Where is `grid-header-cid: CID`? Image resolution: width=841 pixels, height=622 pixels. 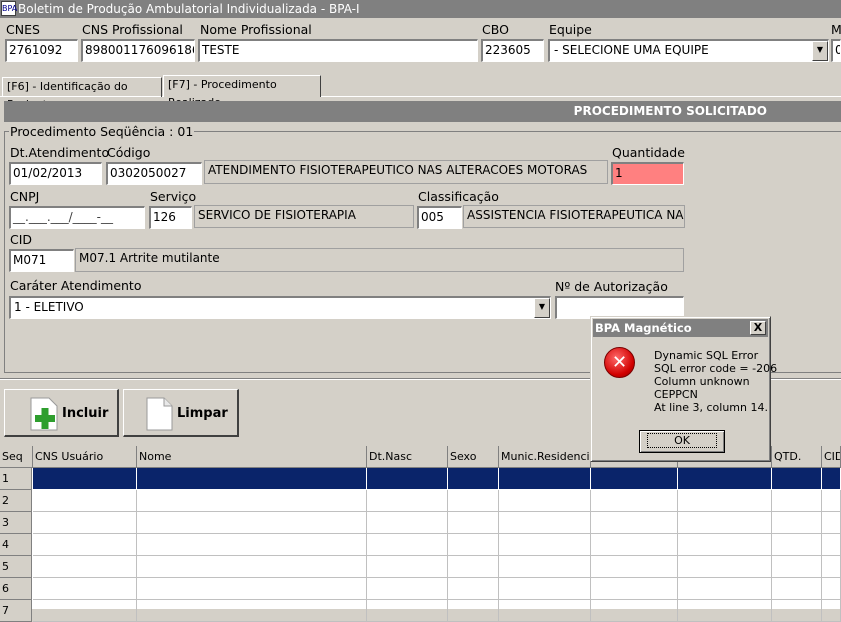 grid-header-cid: CID is located at coordinates (831, 457).